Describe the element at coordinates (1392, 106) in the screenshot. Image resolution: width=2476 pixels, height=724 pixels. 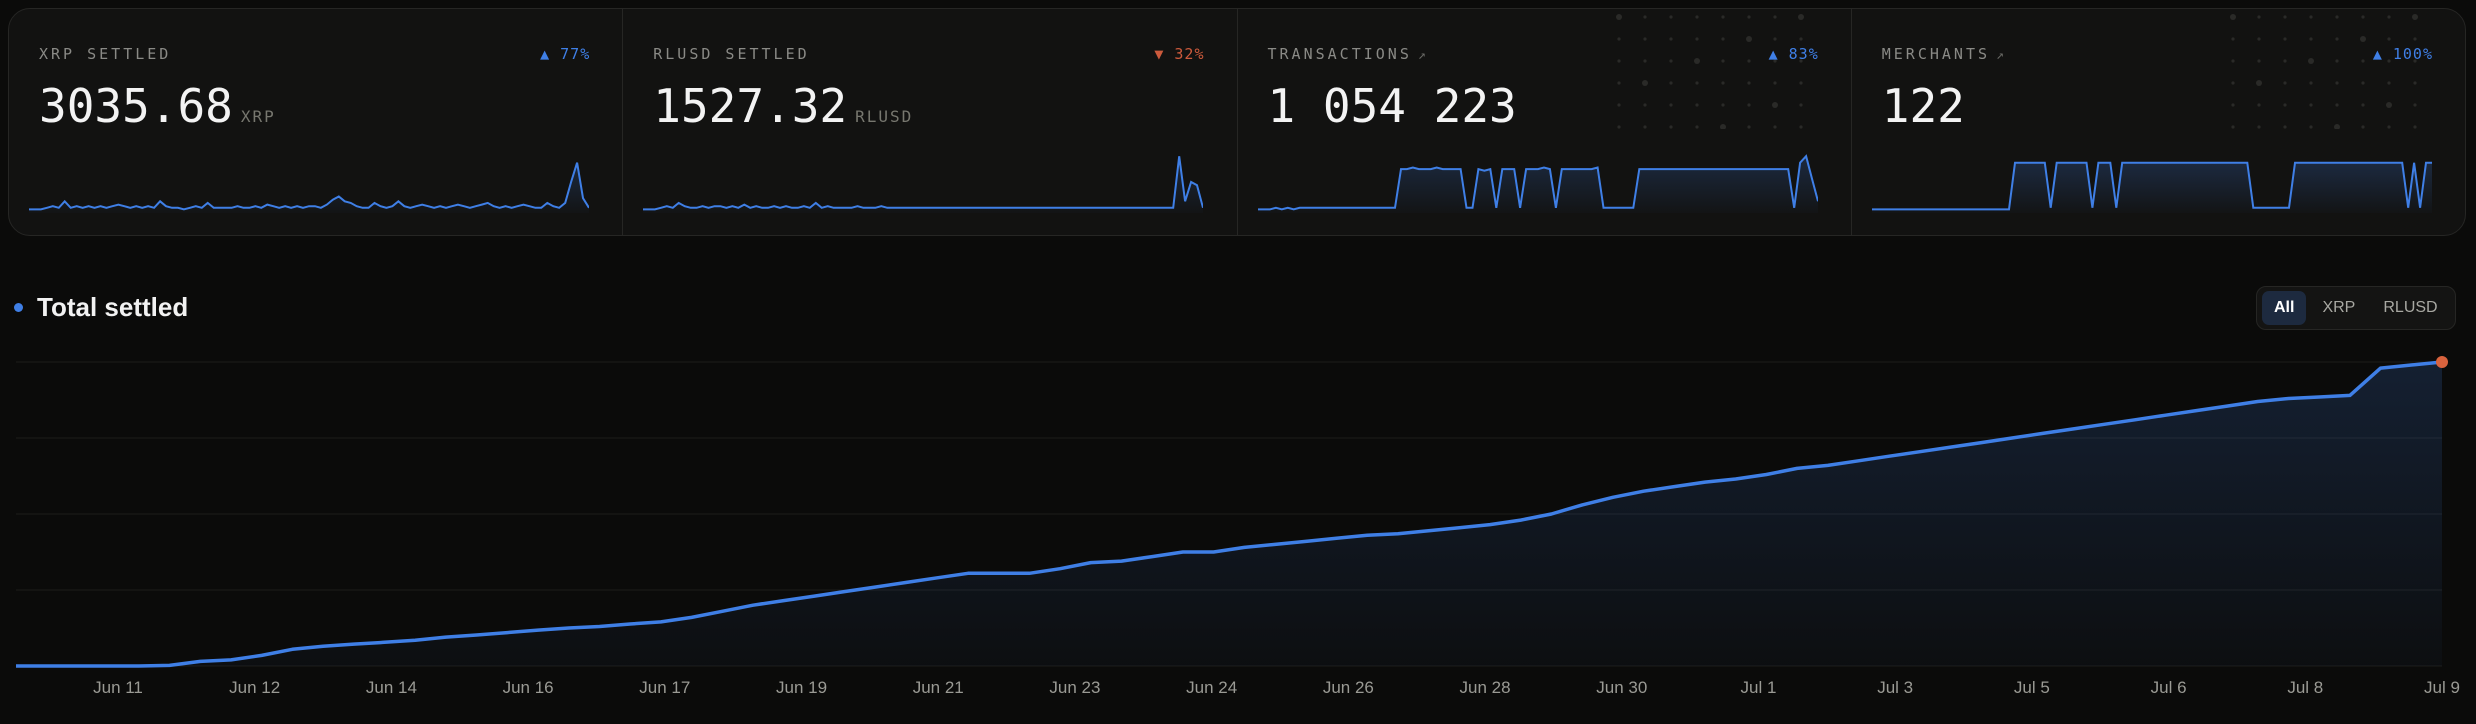
I see `card-value: 1 054 223` at that location.